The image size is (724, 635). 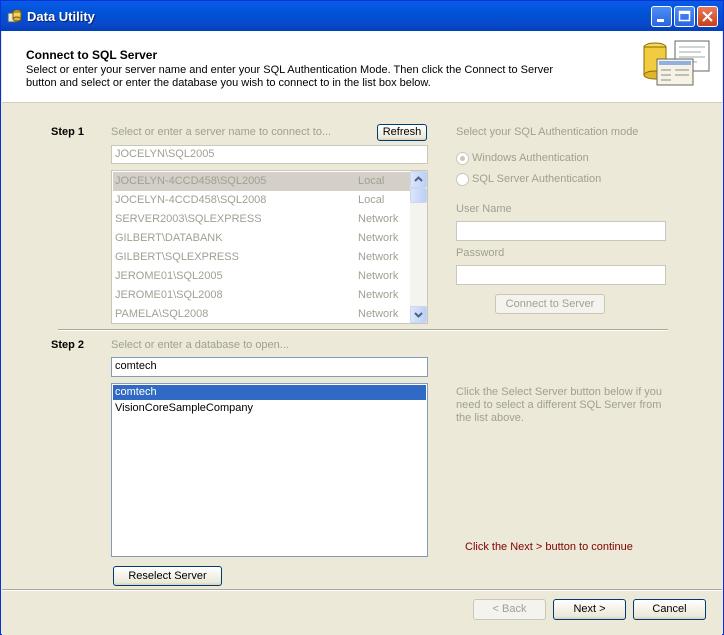 I want to click on server-list-item: JOCELYN-4CCD458\SQL2005 Local, so click(x=262, y=181).